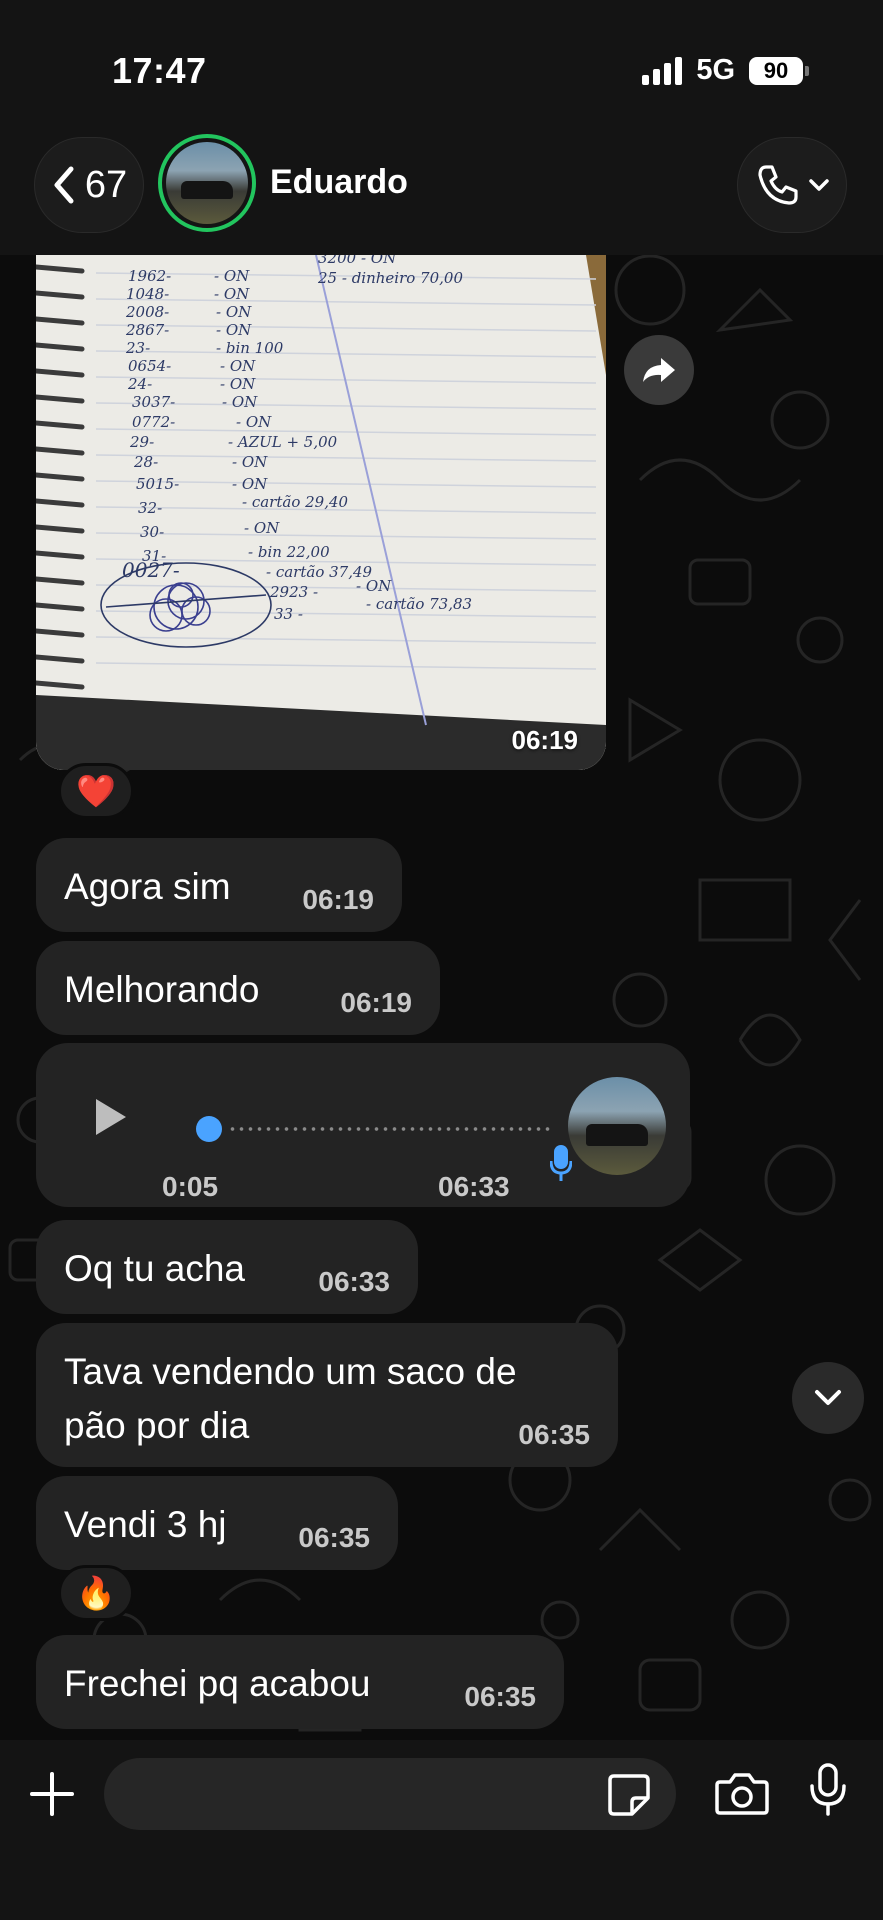 The width and height of the screenshot is (883, 1920). Describe the element at coordinates (629, 1795) in the screenshot. I see `sticker-icon` at that location.